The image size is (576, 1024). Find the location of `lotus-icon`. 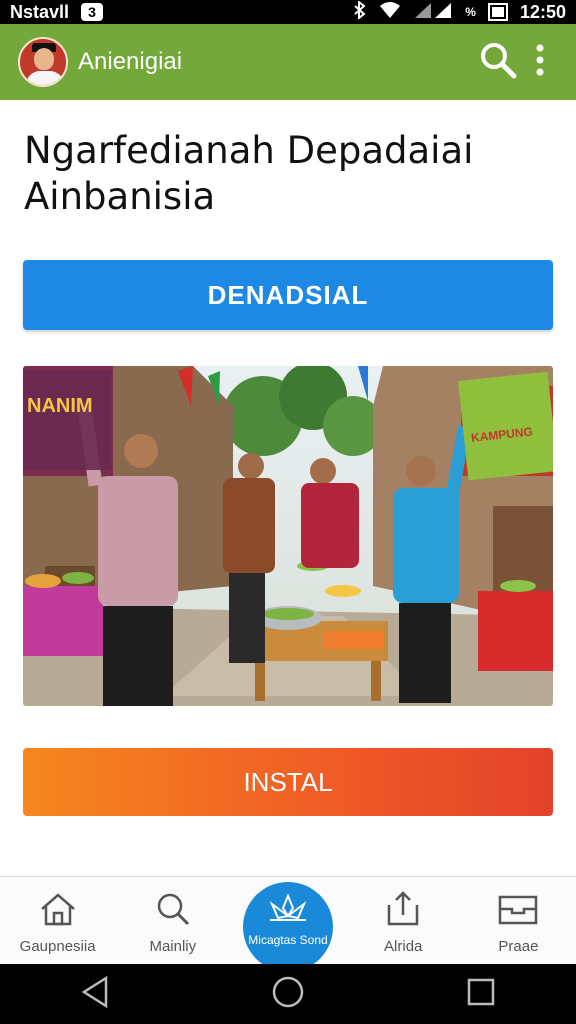

lotus-icon is located at coordinates (288, 912).